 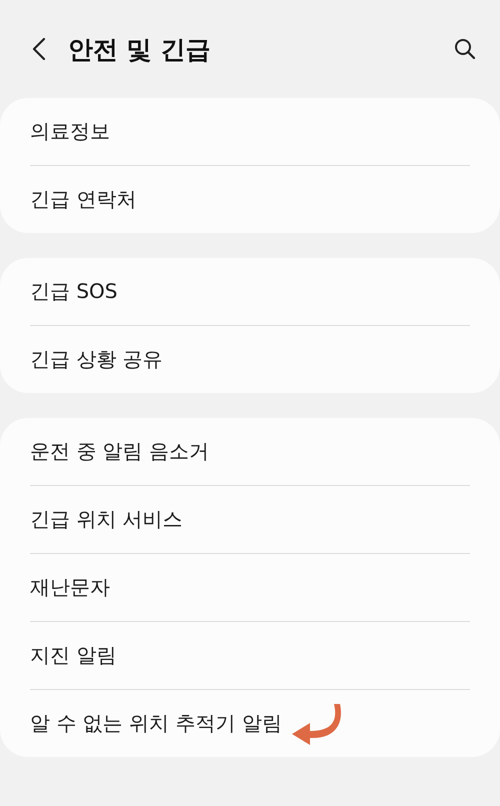 What do you see at coordinates (74, 291) in the screenshot?
I see `settings-item: 긴급 SOS` at bounding box center [74, 291].